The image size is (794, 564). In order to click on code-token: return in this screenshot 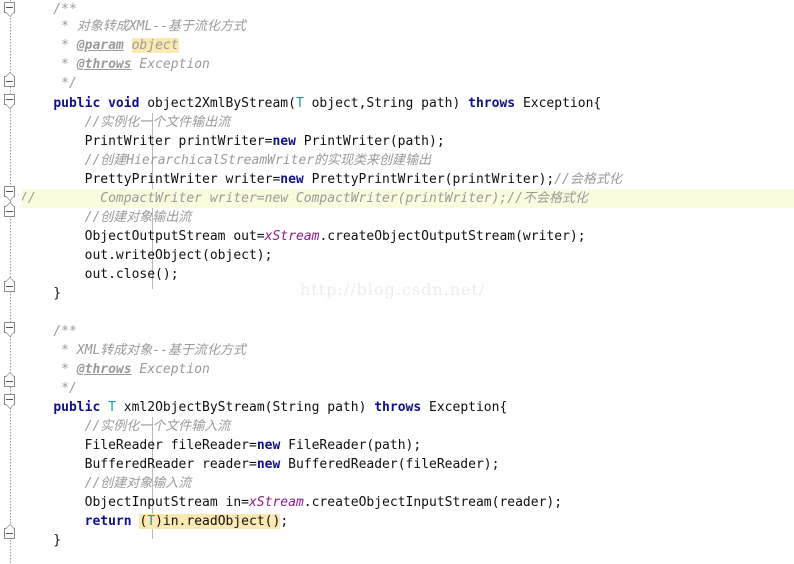, I will do `click(108, 521)`.